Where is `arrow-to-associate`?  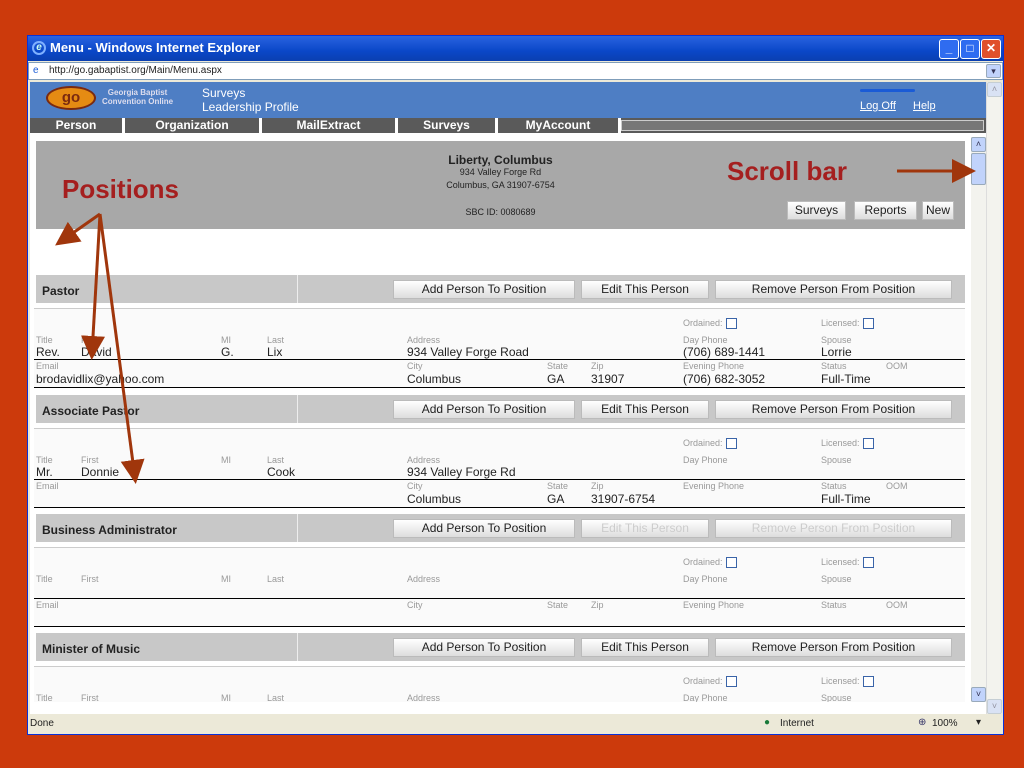
arrow-to-associate is located at coordinates (93, 286).